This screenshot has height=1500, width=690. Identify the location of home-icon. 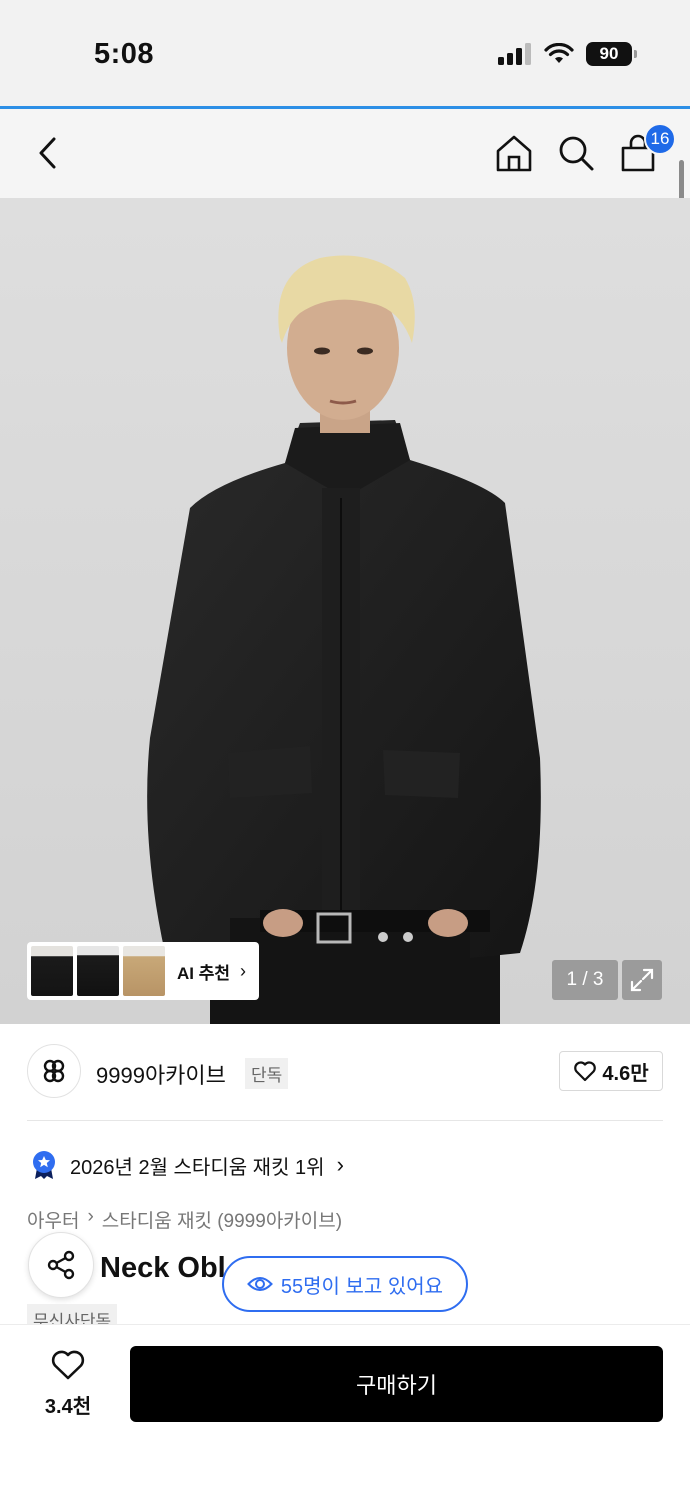
(514, 153).